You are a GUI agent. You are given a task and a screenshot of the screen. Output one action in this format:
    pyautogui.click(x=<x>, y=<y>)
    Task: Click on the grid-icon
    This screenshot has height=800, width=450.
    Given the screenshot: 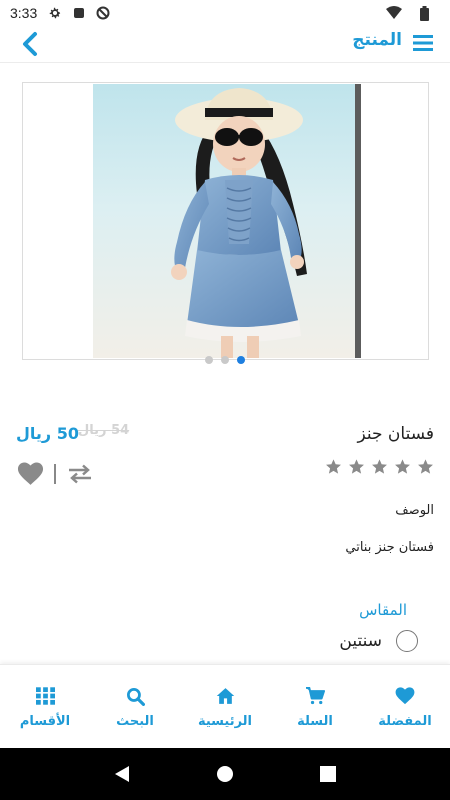 What is the action you would take?
    pyautogui.click(x=45, y=696)
    